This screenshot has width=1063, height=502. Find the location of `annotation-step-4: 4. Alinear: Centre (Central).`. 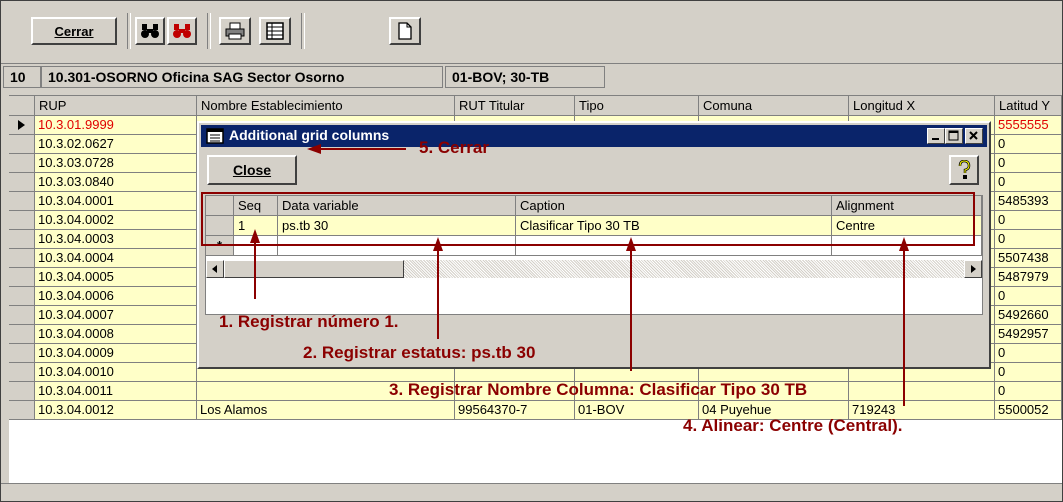

annotation-step-4: 4. Alinear: Centre (Central). is located at coordinates (793, 425).